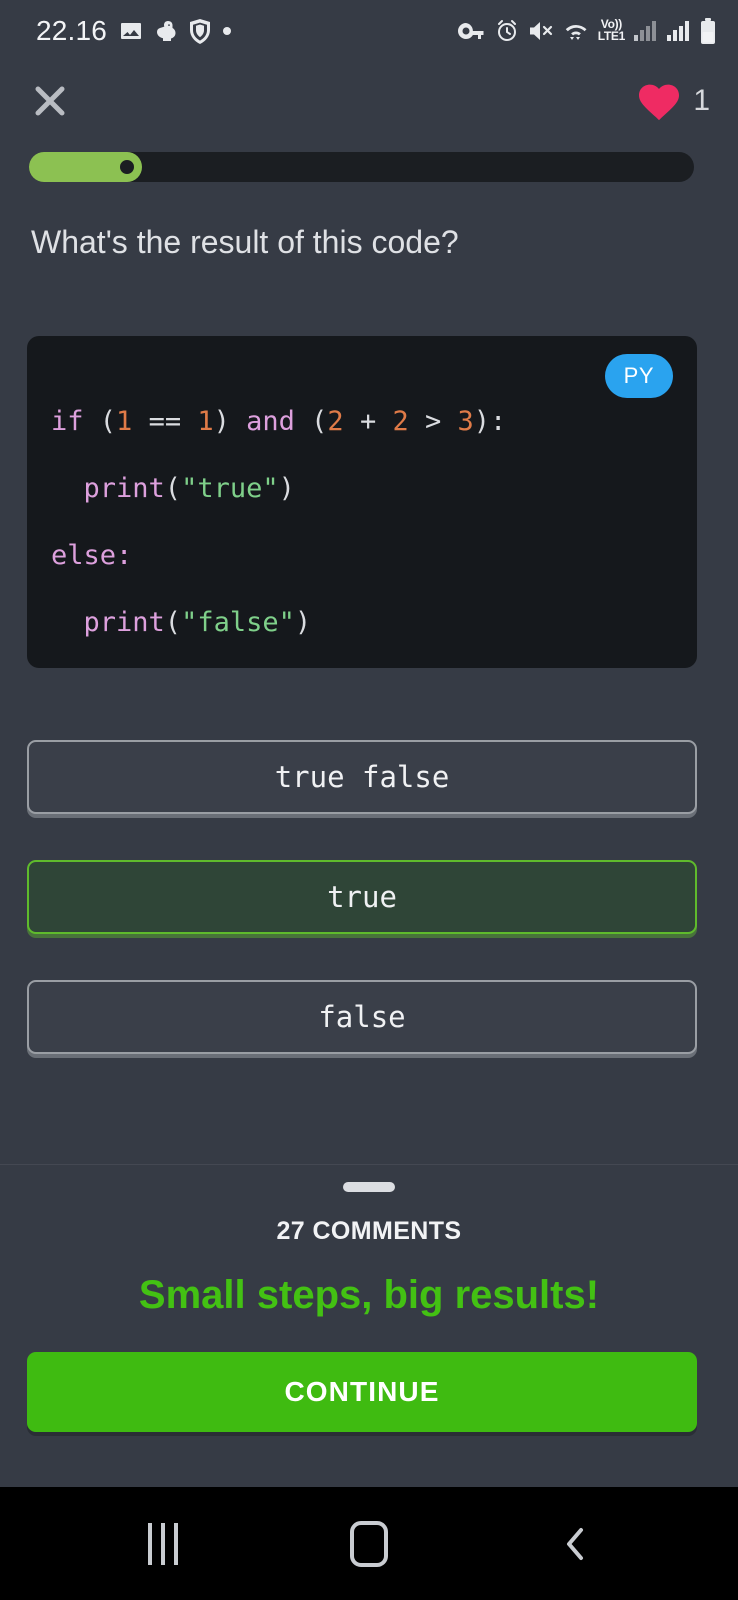 The image size is (738, 1600). I want to click on volte-indicator: Vo)) LTE1, so click(611, 30).